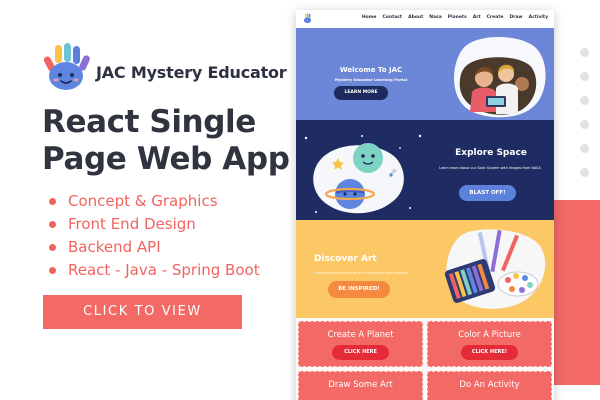 The height and width of the screenshot is (400, 600). I want to click on do-activity-card: Do An Activity, so click(489, 385).